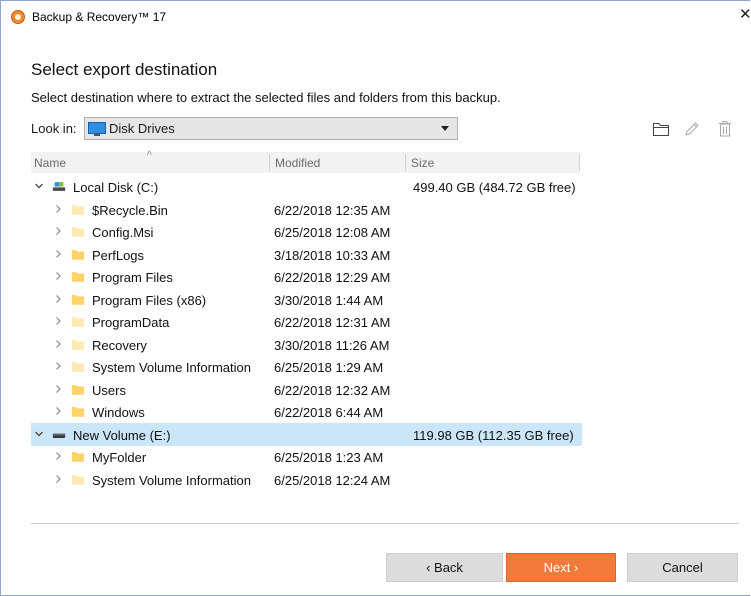 This screenshot has width=751, height=596. What do you see at coordinates (332, 322) in the screenshot?
I see `item-modified: 6/22/2018 12:31 AM` at bounding box center [332, 322].